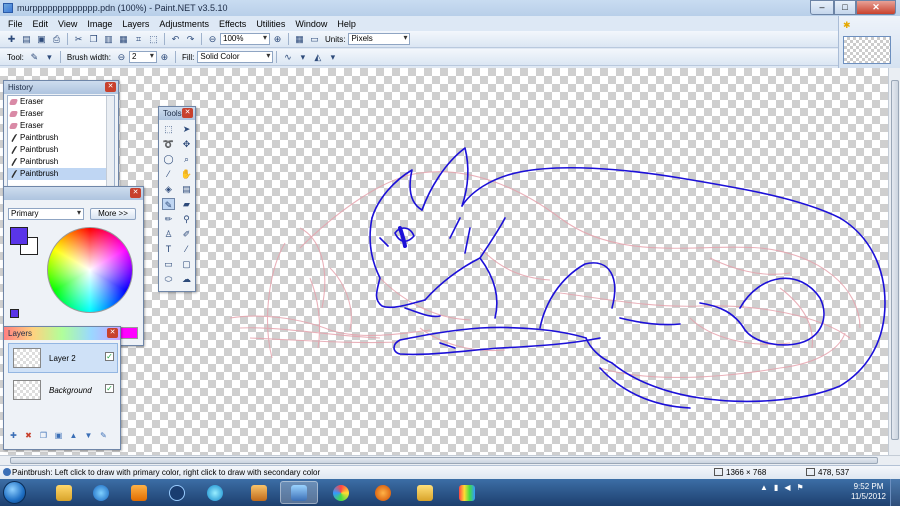 Image resolution: width=900 pixels, height=506 pixels. I want to click on freeform-shape-icon: ☁, so click(186, 279).